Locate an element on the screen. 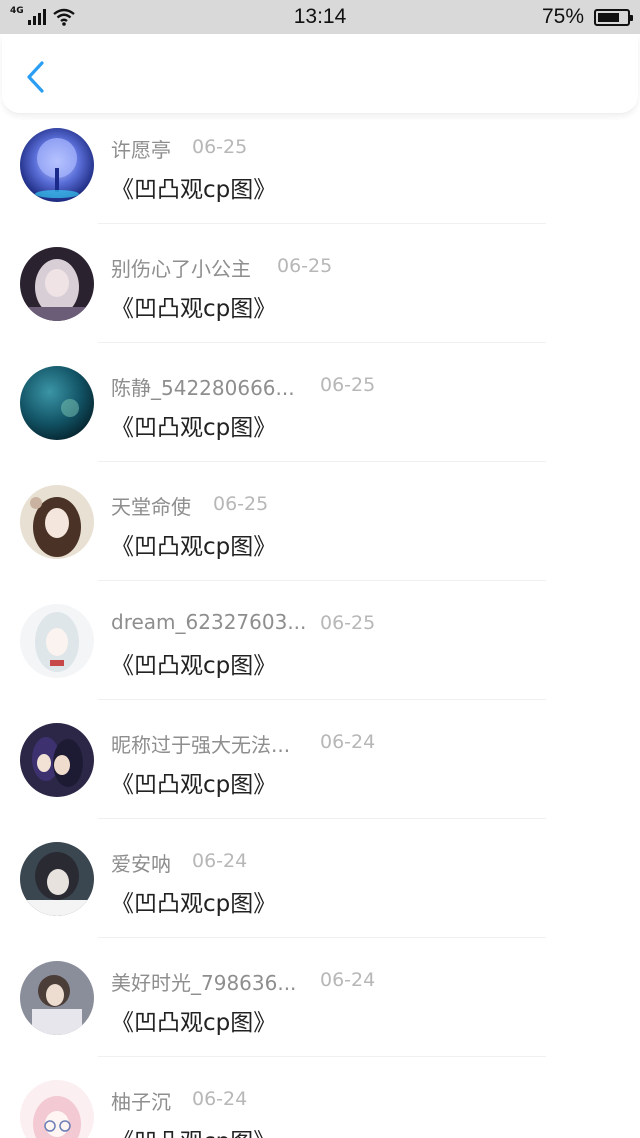 The width and height of the screenshot is (640, 1138). list-item: dream_62327603... 06-25 《凹凸观cp图》 is located at coordinates (320, 649).